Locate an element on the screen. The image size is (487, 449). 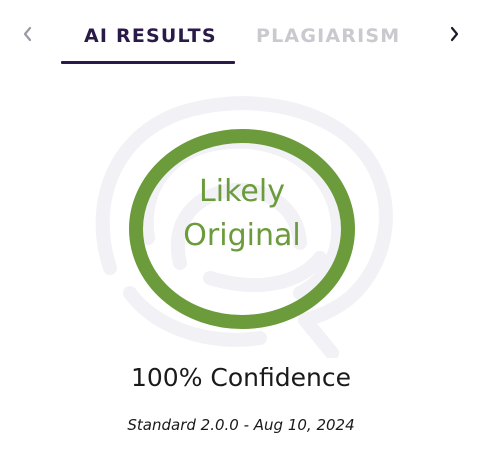
results-tab-bar: AI RESULTS PLAGIARISM is located at coordinates (243, 33).